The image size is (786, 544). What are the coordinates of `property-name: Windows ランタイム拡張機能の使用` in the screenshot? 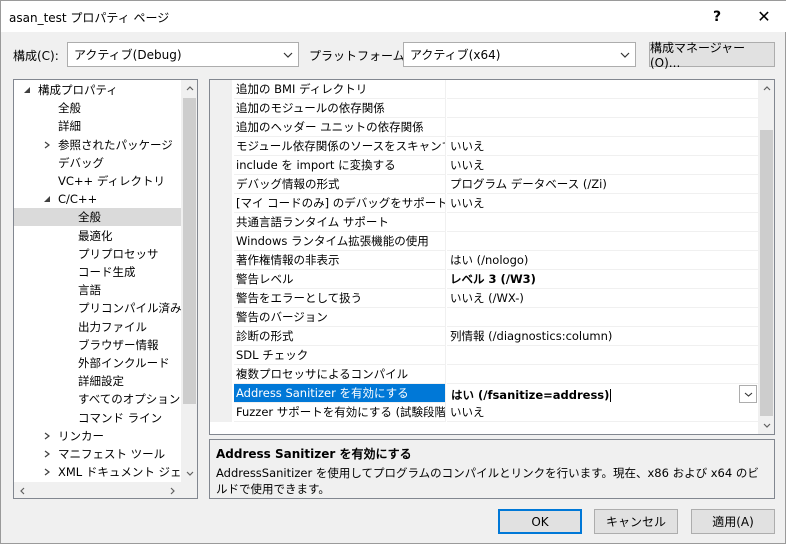 It's located at (340, 241).